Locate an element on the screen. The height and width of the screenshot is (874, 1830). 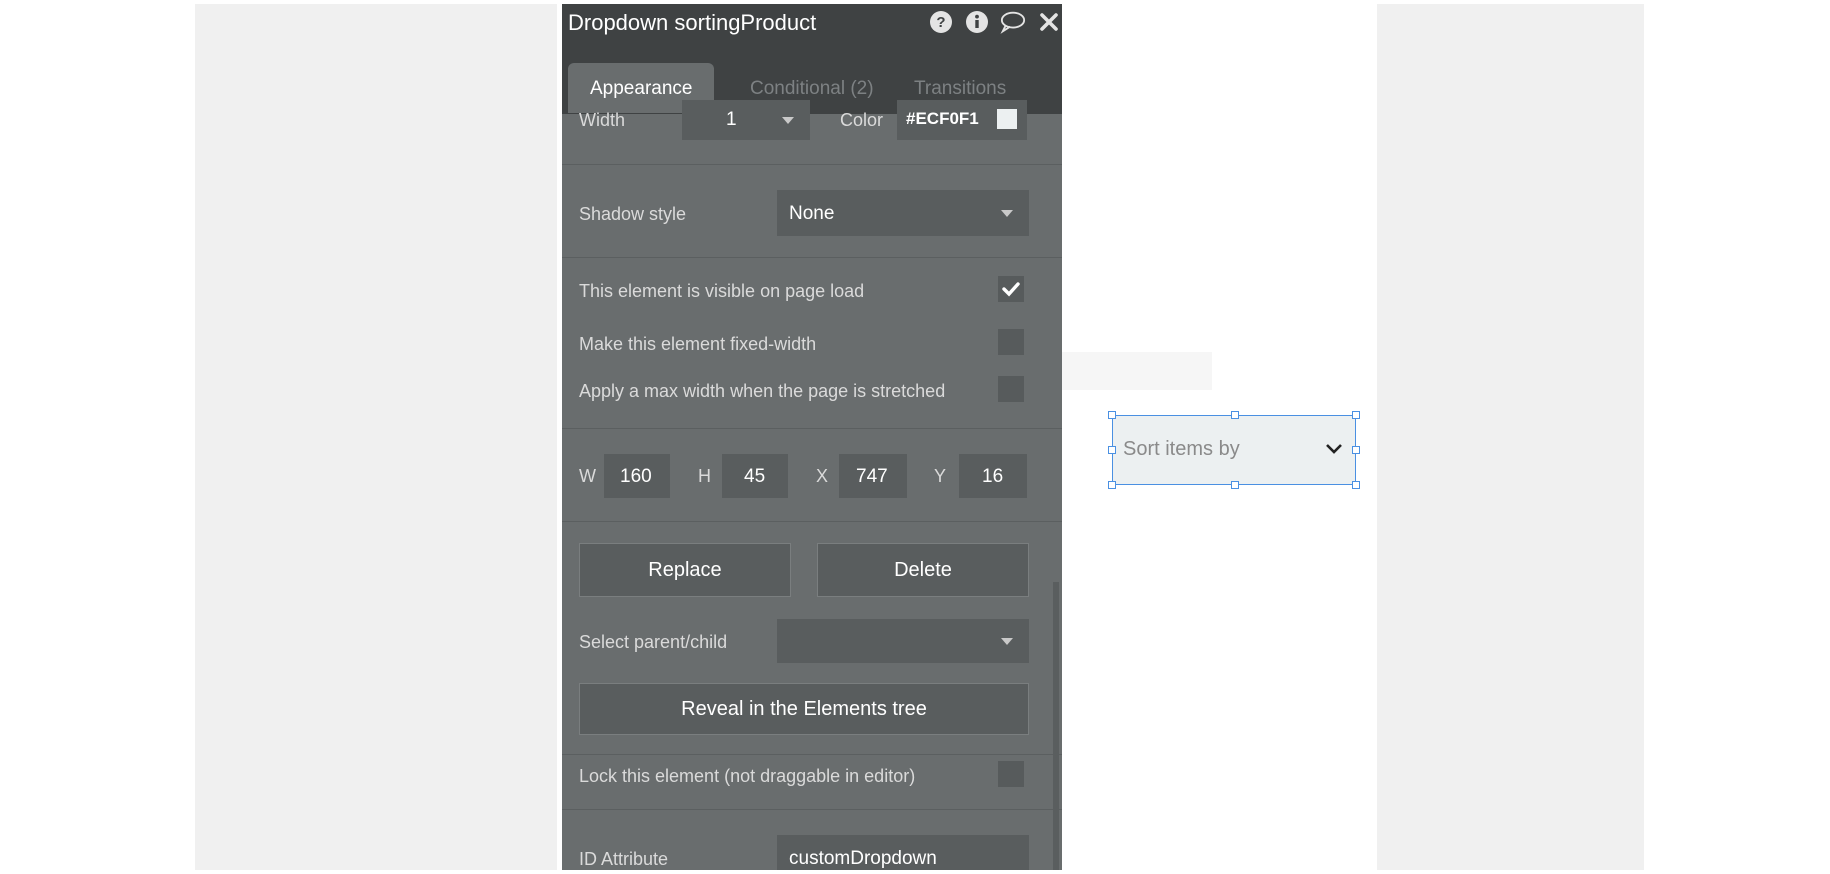
resize-handle-tl is located at coordinates (1112, 415).